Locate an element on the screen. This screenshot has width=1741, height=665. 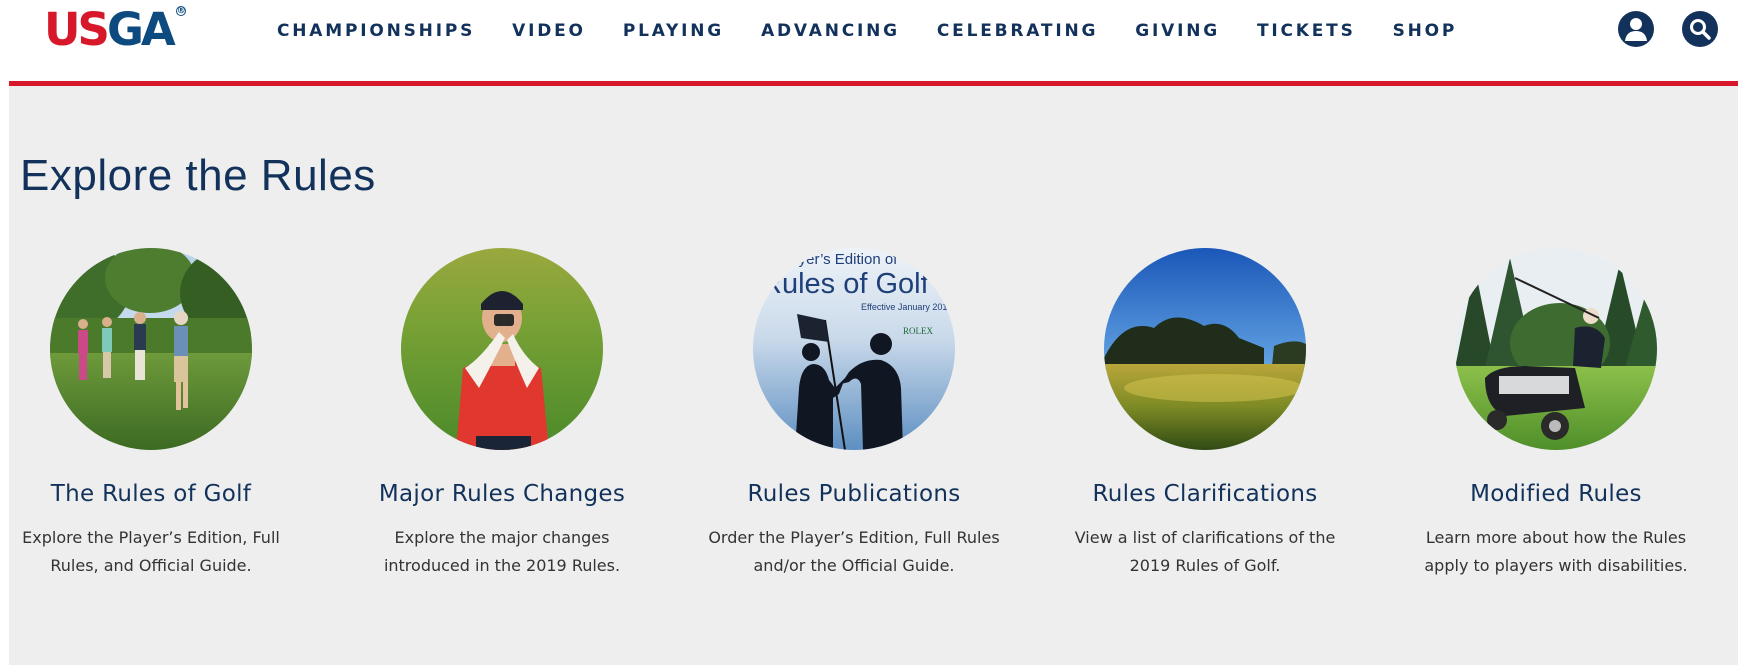
svg-text: Effective January 2019 is located at coordinates (906, 307).